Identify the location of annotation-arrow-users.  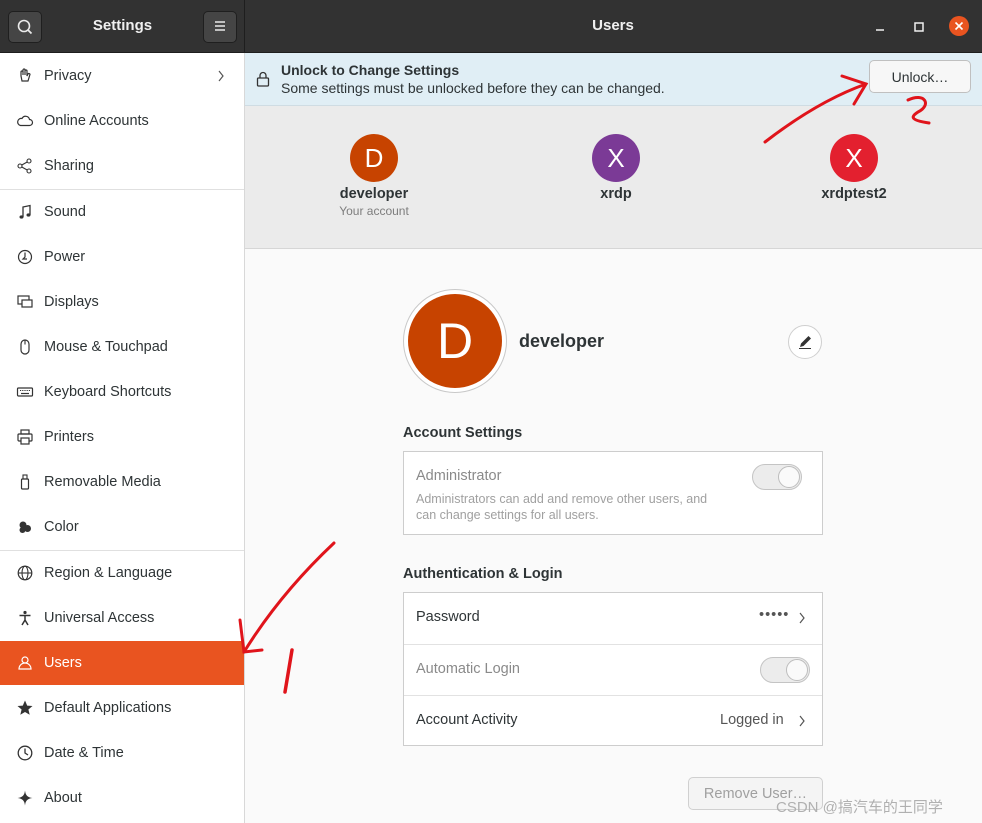
(289, 597).